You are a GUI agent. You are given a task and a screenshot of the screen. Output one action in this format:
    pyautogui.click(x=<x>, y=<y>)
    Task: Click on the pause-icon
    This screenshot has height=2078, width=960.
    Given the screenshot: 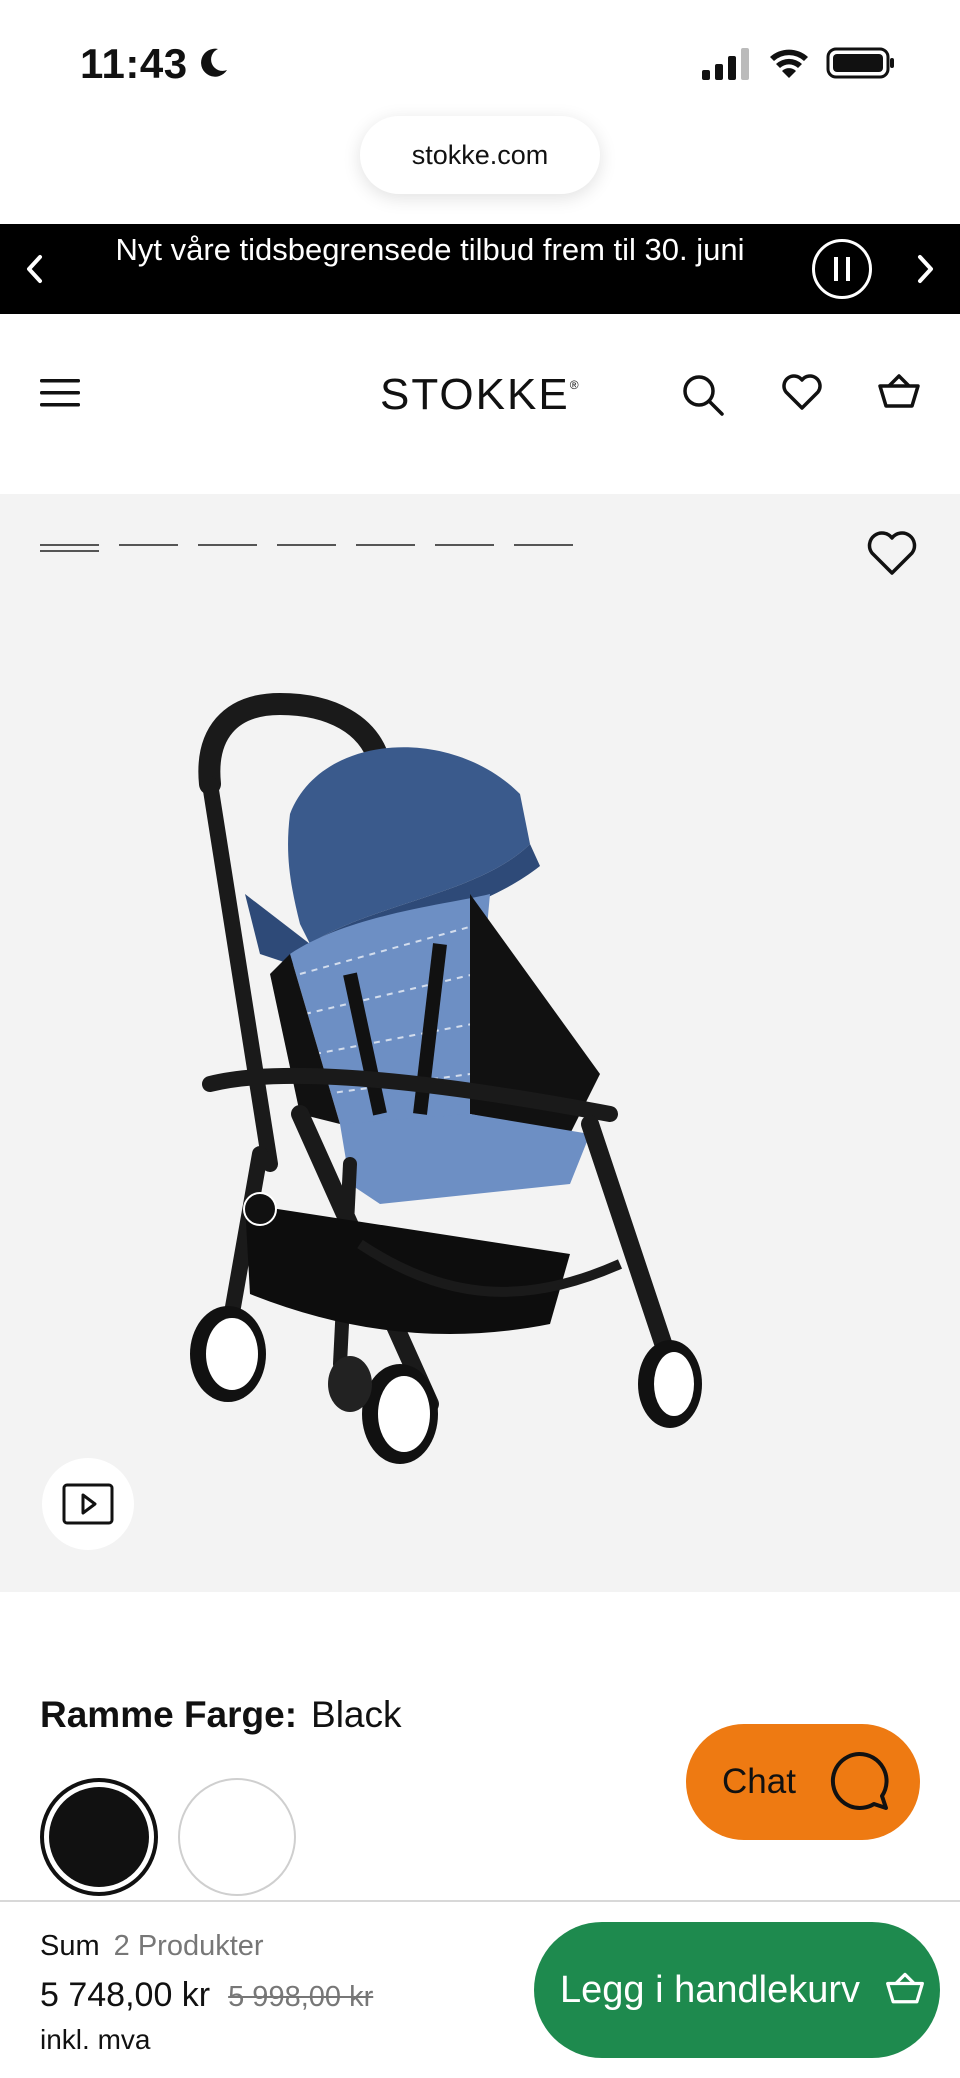 What is the action you would take?
    pyautogui.click(x=836, y=269)
    